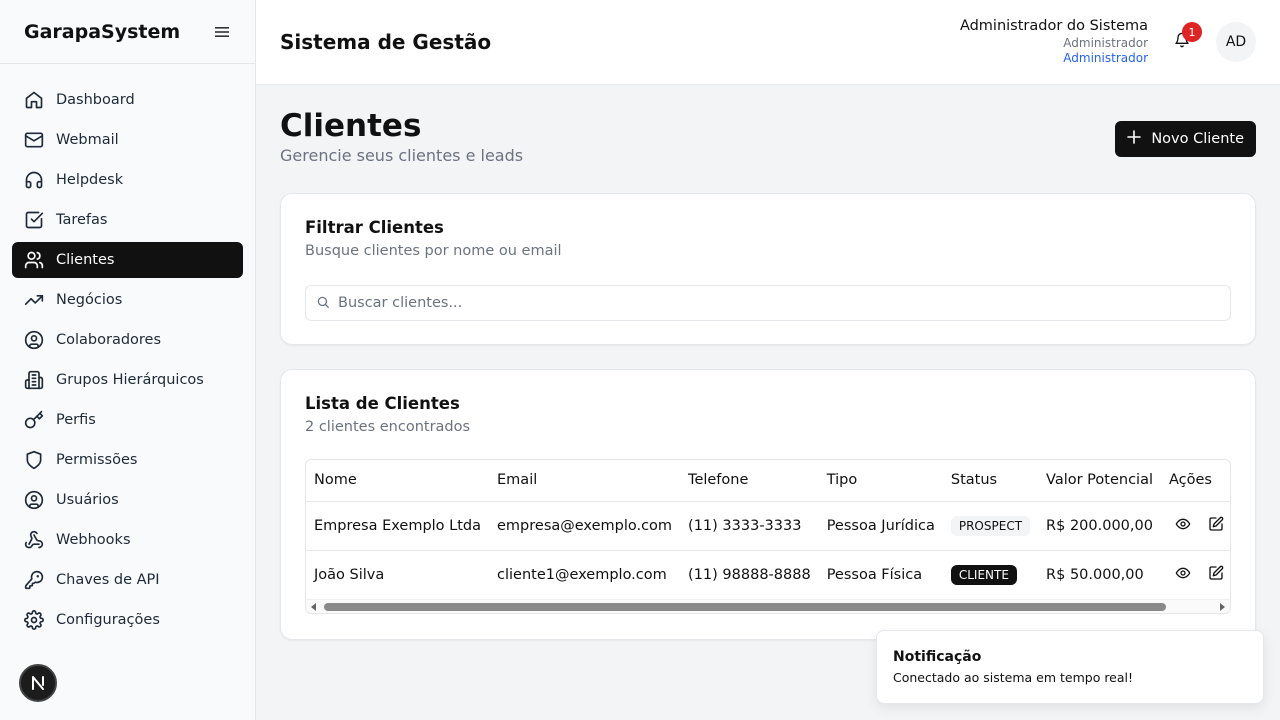 This screenshot has width=1280, height=720. I want to click on notifications-button: 1, so click(1182, 42).